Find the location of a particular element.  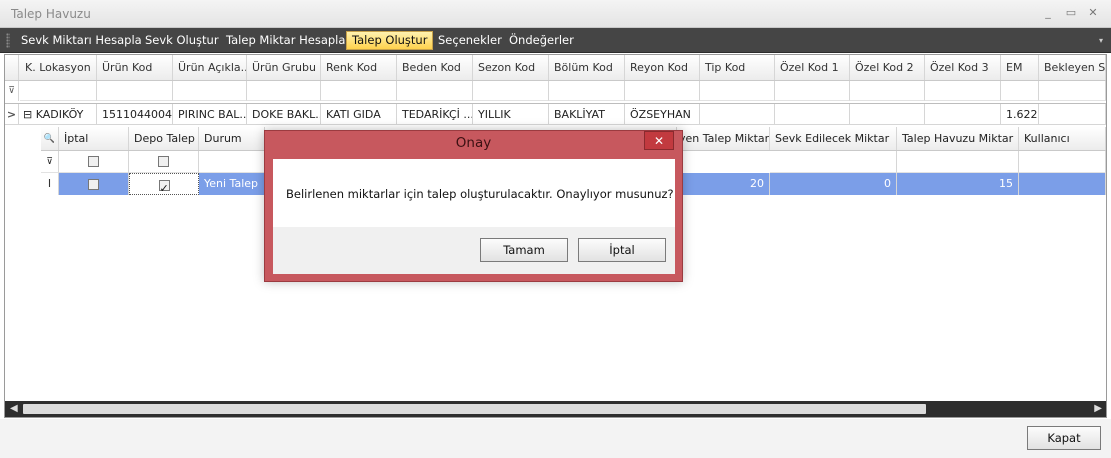

toolbar-grip-icon is located at coordinates (8, 40).